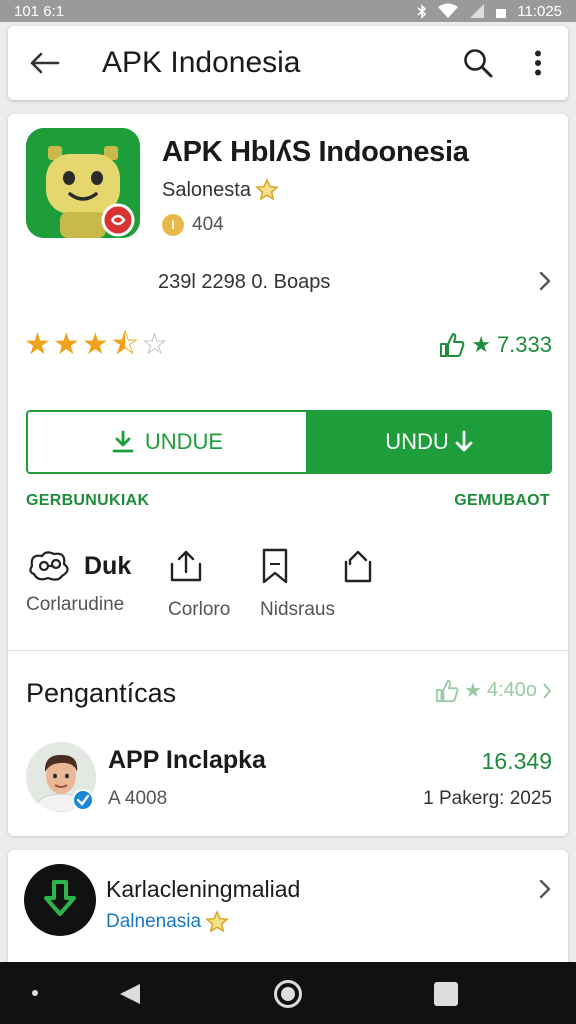 This screenshot has width=576, height=1024. Describe the element at coordinates (78, 582) in the screenshot. I see `action-share-group: Duk Corlarudine` at that location.